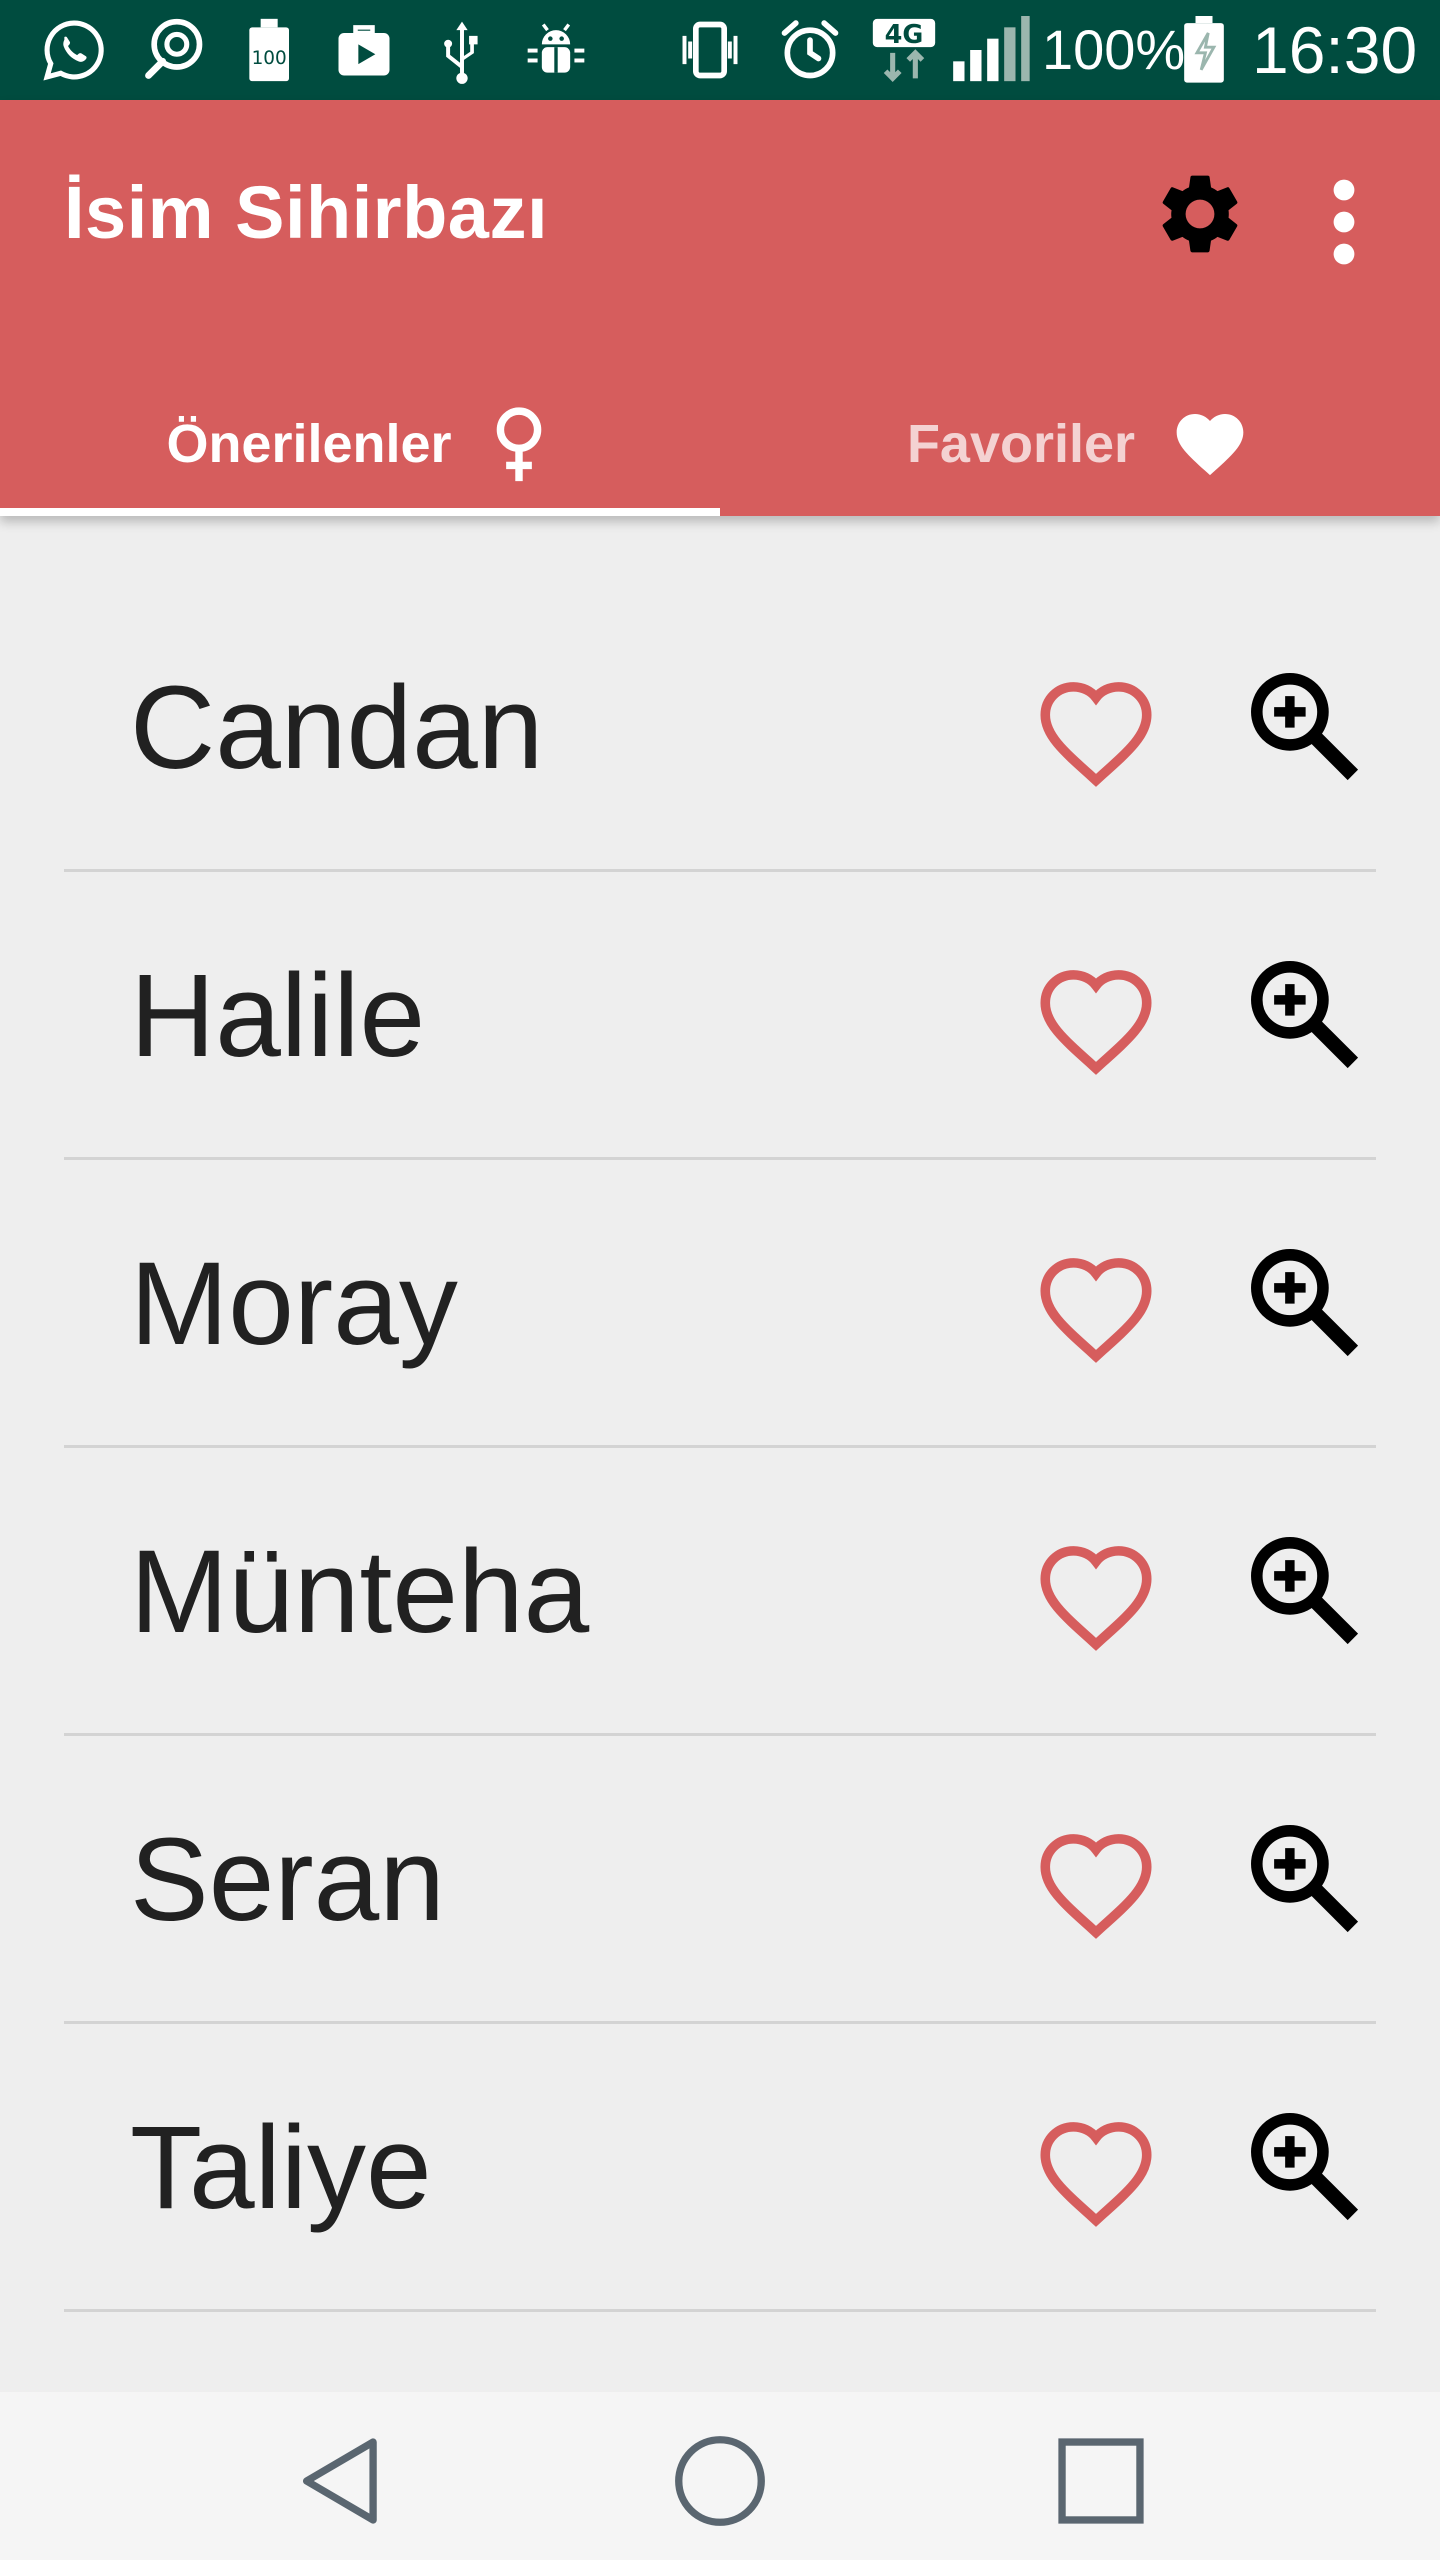 The width and height of the screenshot is (1440, 2560). What do you see at coordinates (720, 2310) in the screenshot?
I see `divider` at bounding box center [720, 2310].